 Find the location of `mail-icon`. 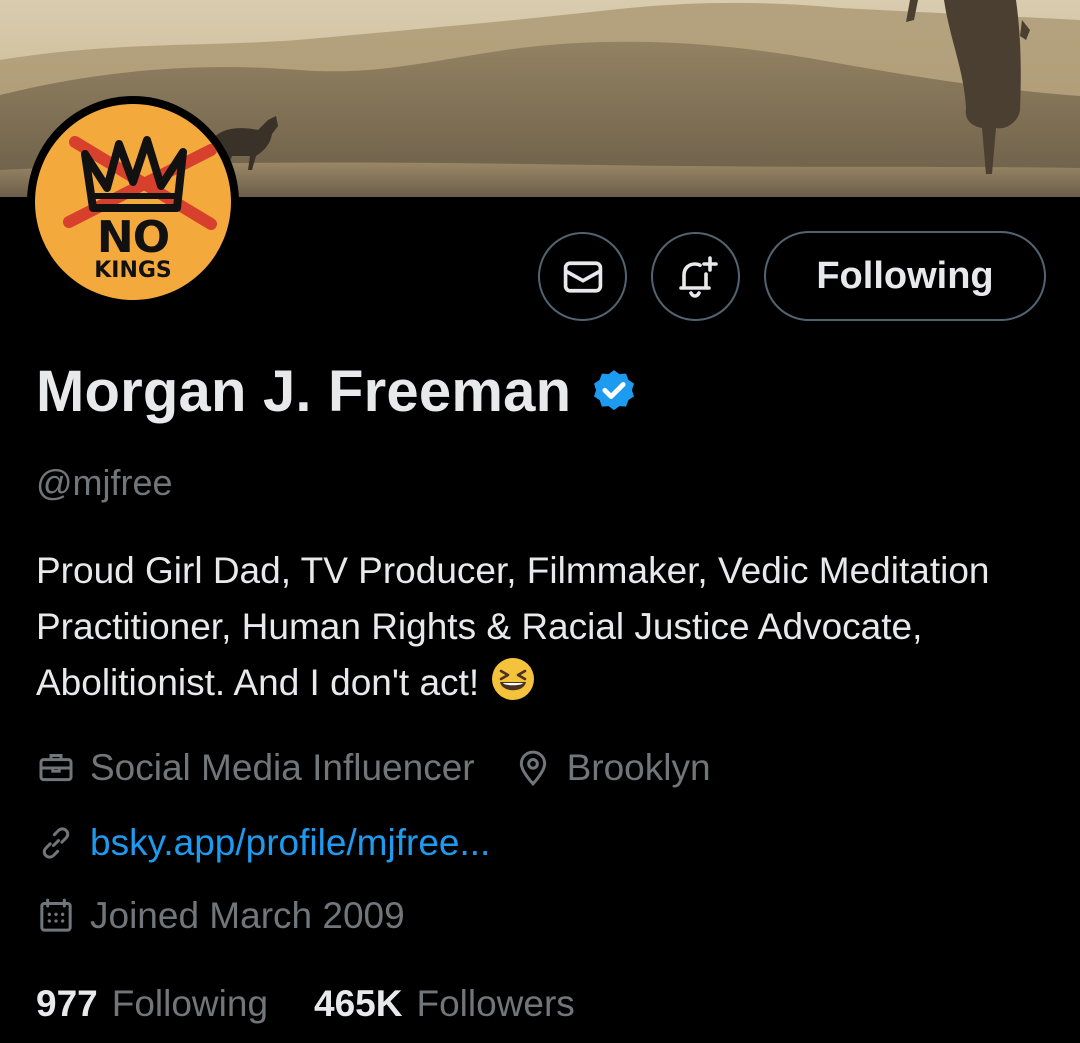

mail-icon is located at coordinates (582, 276).